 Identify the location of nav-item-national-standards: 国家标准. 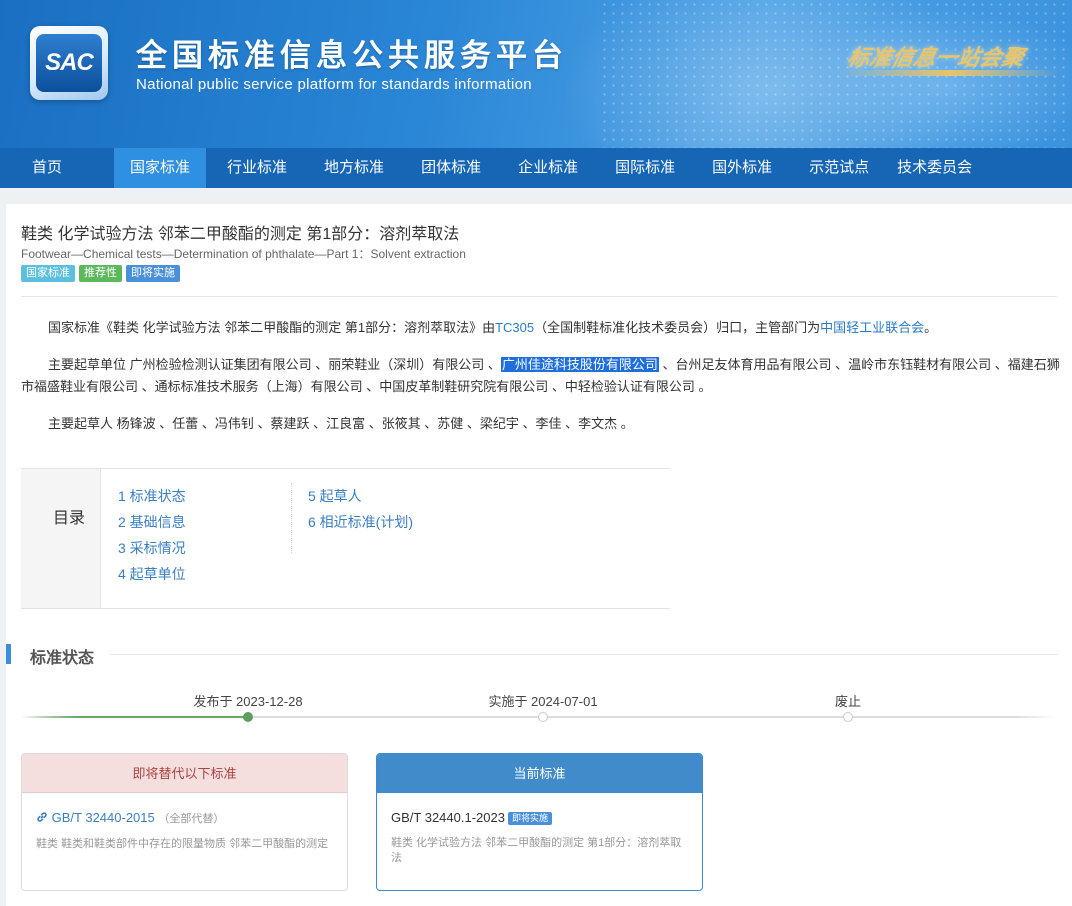
(160, 168).